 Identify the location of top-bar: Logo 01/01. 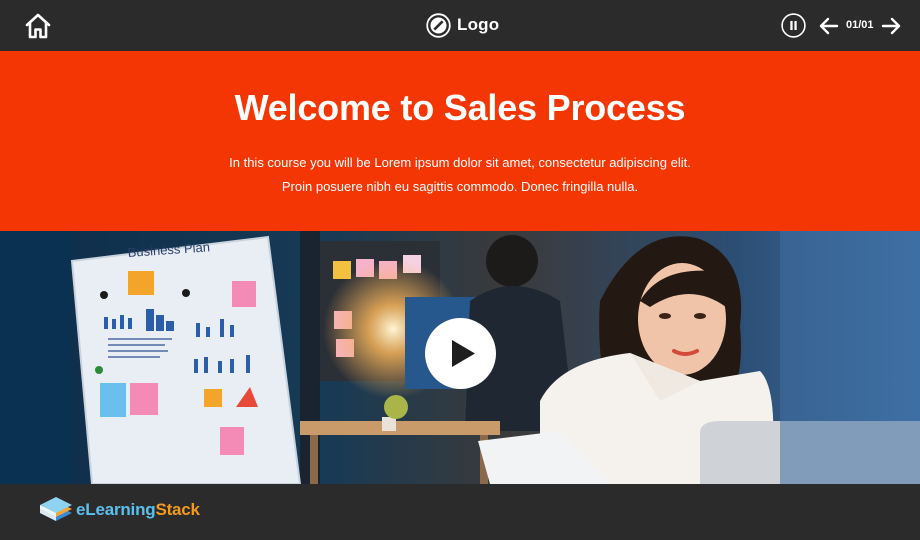
(460, 25).